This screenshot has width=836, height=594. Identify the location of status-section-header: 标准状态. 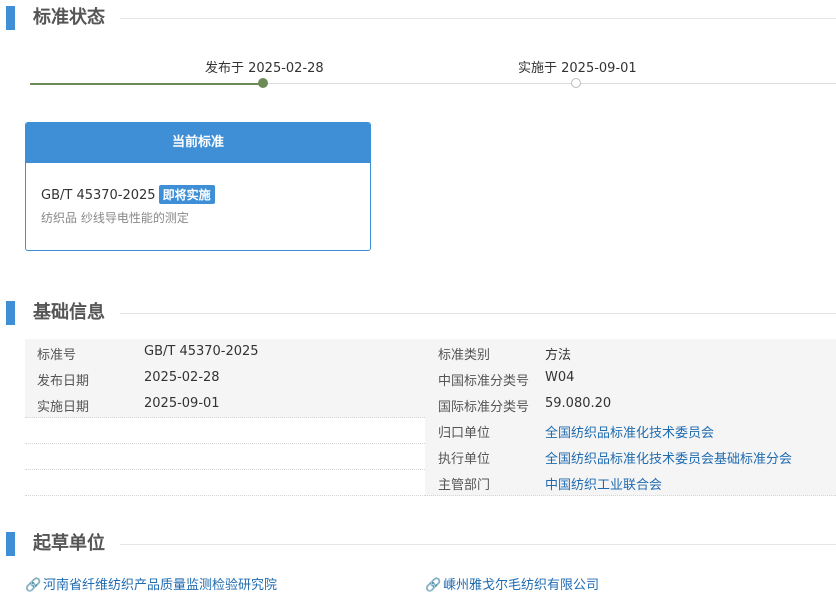
(418, 19).